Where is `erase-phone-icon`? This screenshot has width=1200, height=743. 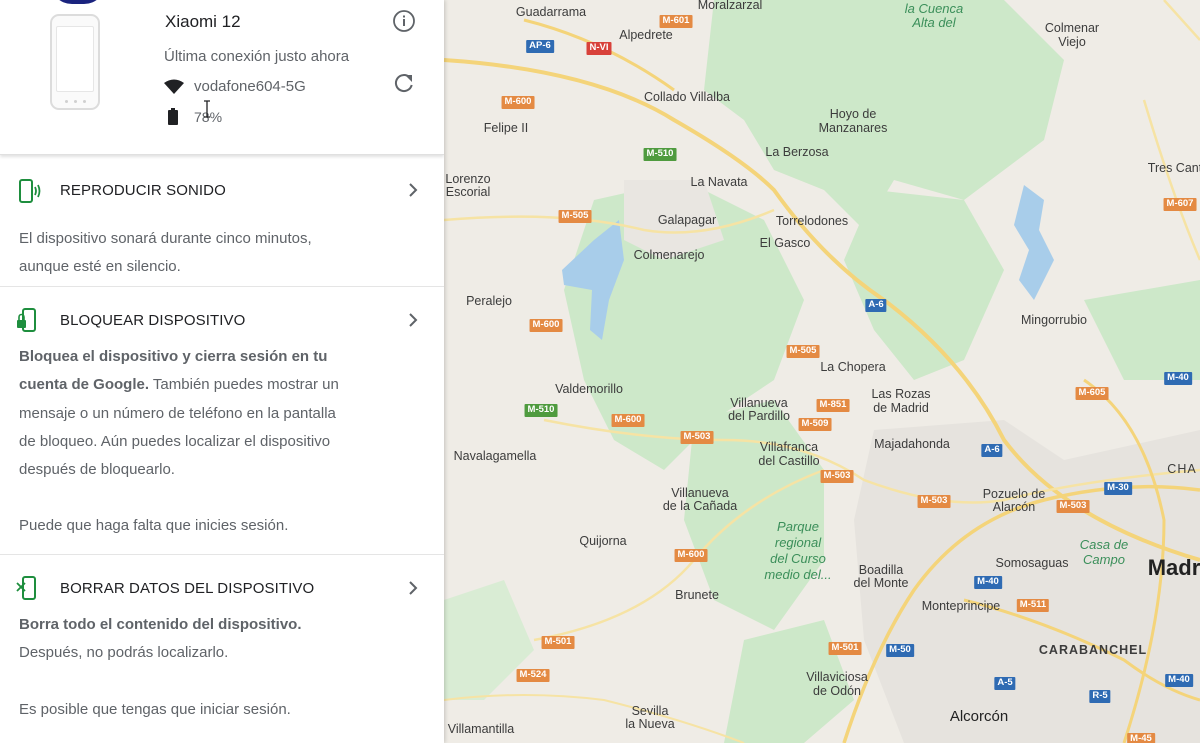
erase-phone-icon is located at coordinates (26, 588).